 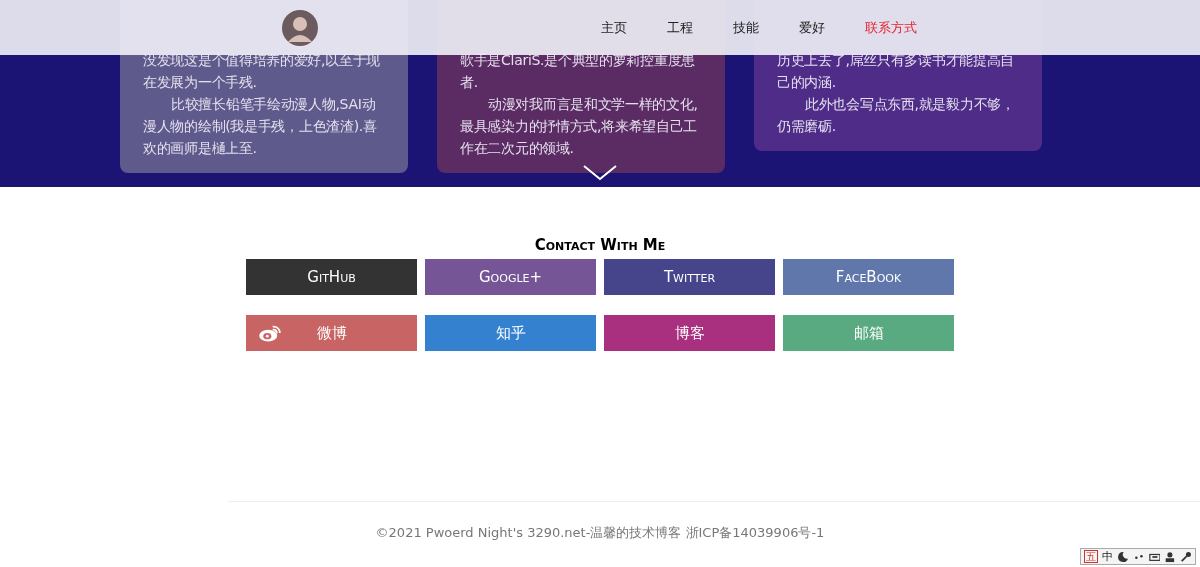 What do you see at coordinates (689, 333) in the screenshot?
I see `contact-button: 博客` at bounding box center [689, 333].